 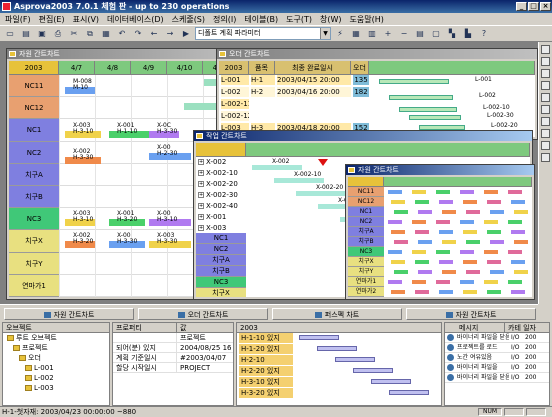 I want to click on tile-icon: ▚, so click(x=452, y=33).